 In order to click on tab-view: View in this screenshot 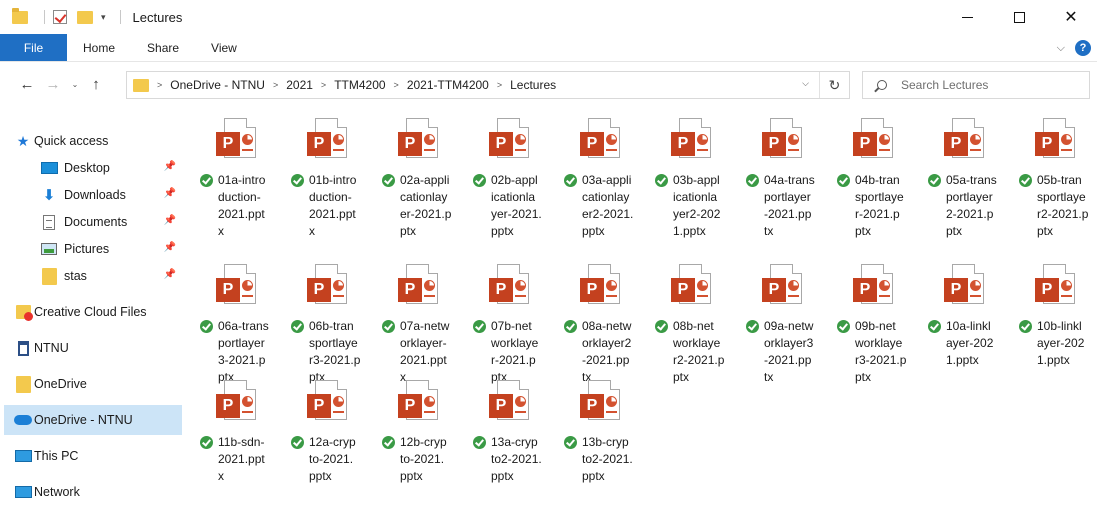, I will do `click(224, 47)`.